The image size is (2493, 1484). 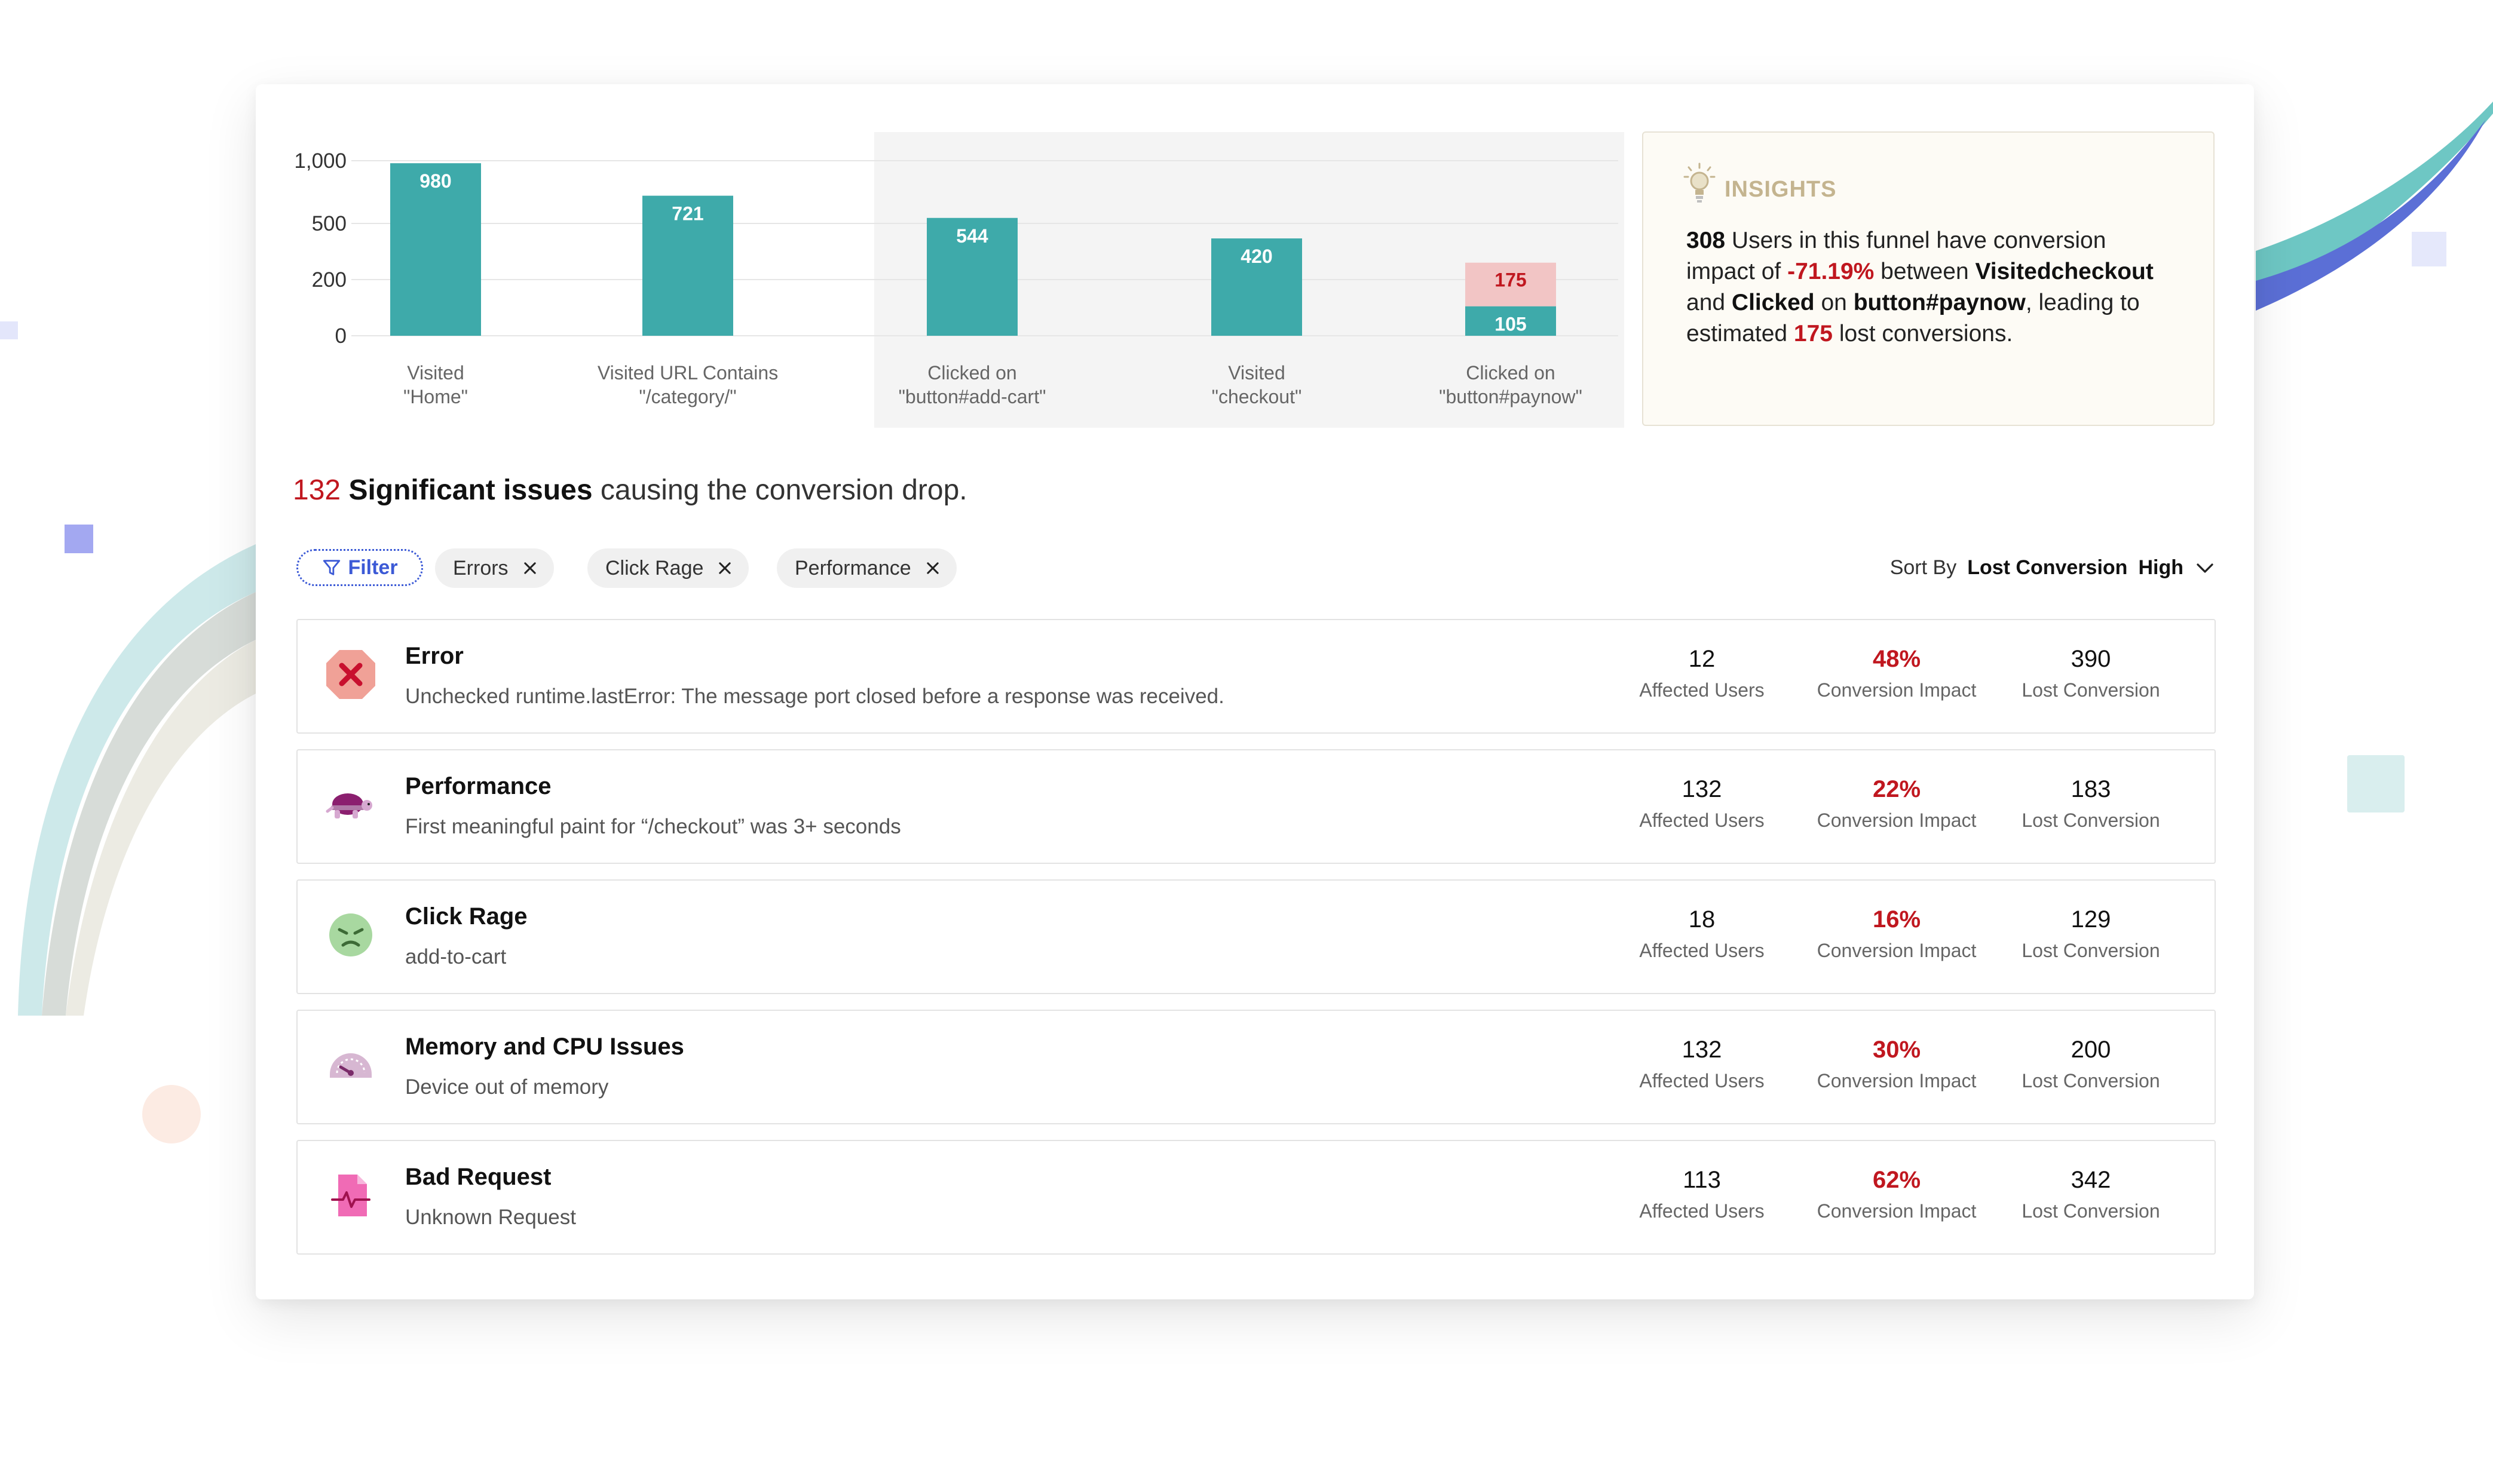 What do you see at coordinates (1834, 302) in the screenshot?
I see `insights-text-part: on` at bounding box center [1834, 302].